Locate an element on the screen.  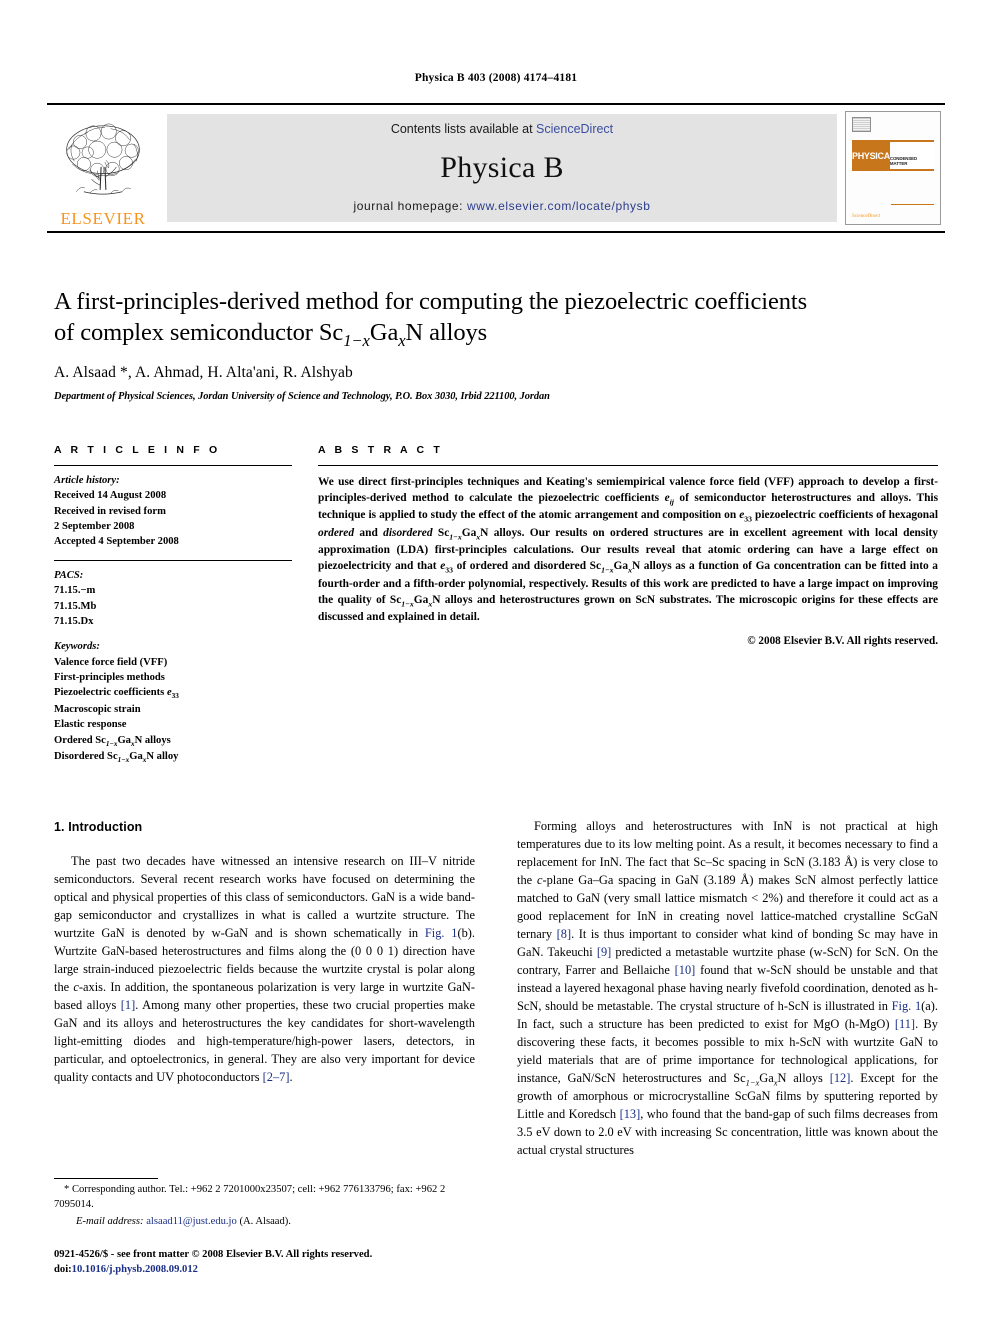
title-post: N alloys is located at coordinates (446, 333).